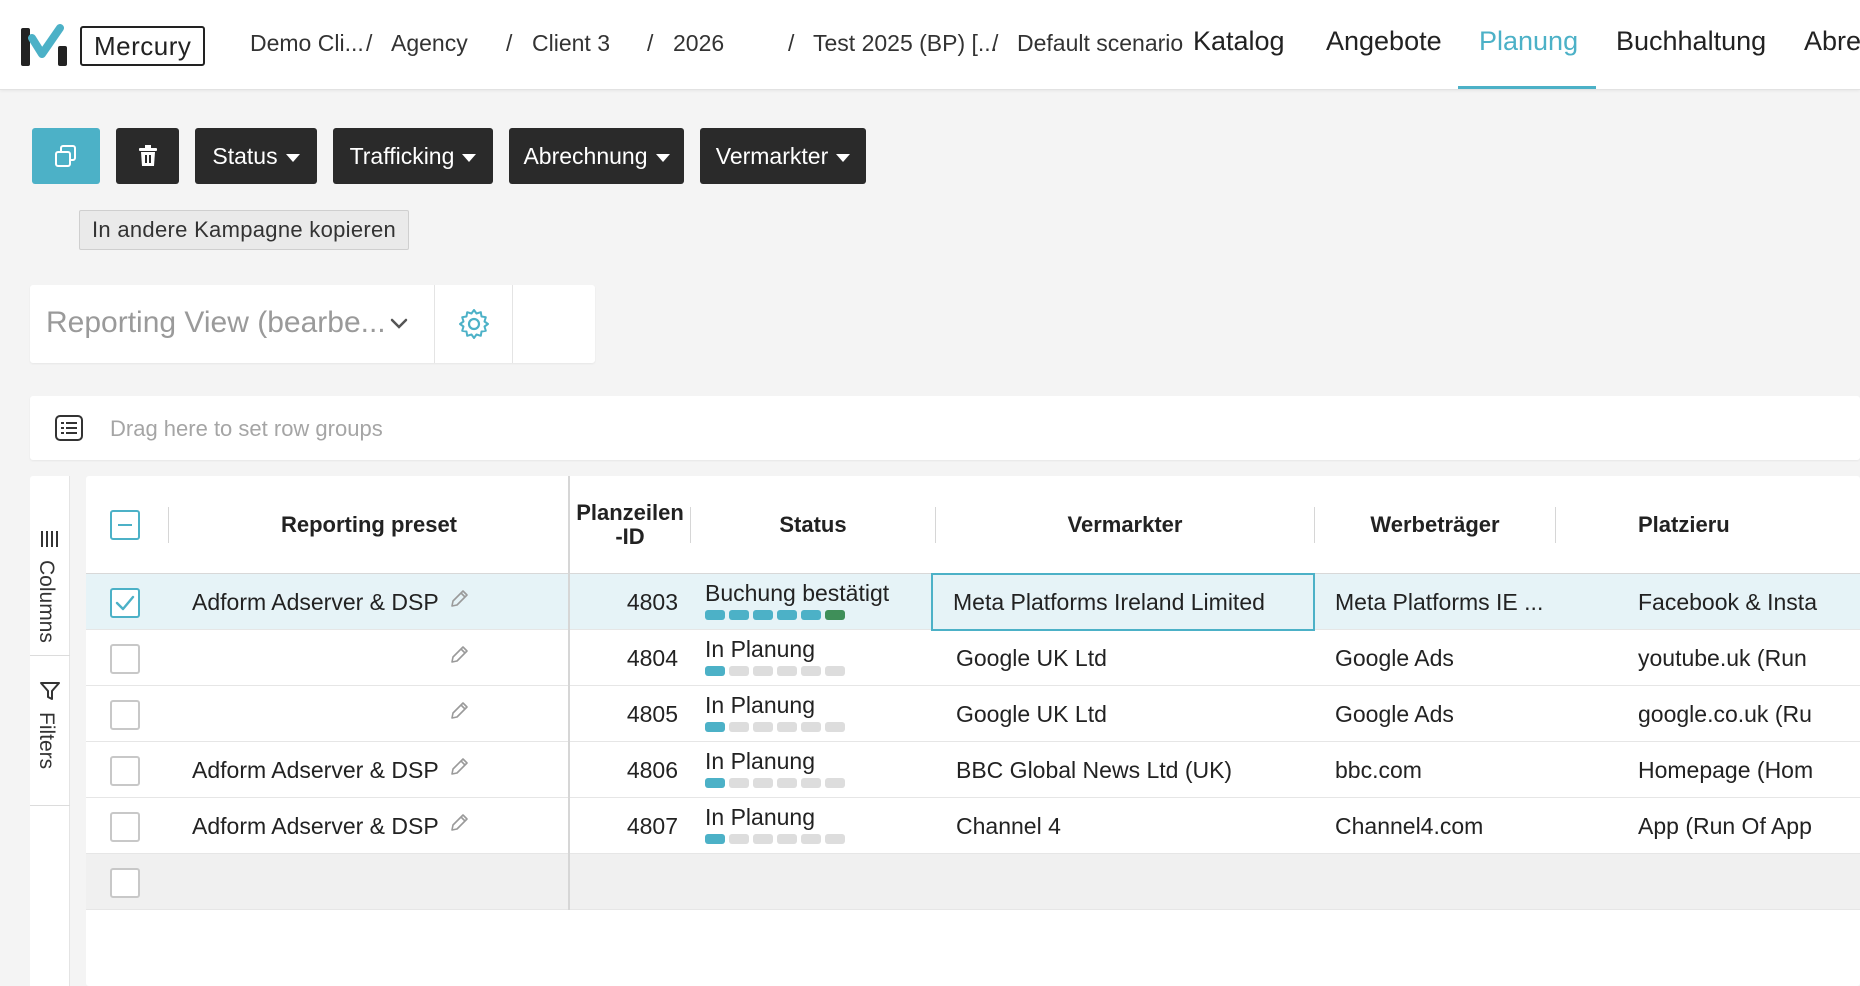 This screenshot has width=1860, height=986. What do you see at coordinates (50, 566) in the screenshot?
I see `columns-tab: Columns` at bounding box center [50, 566].